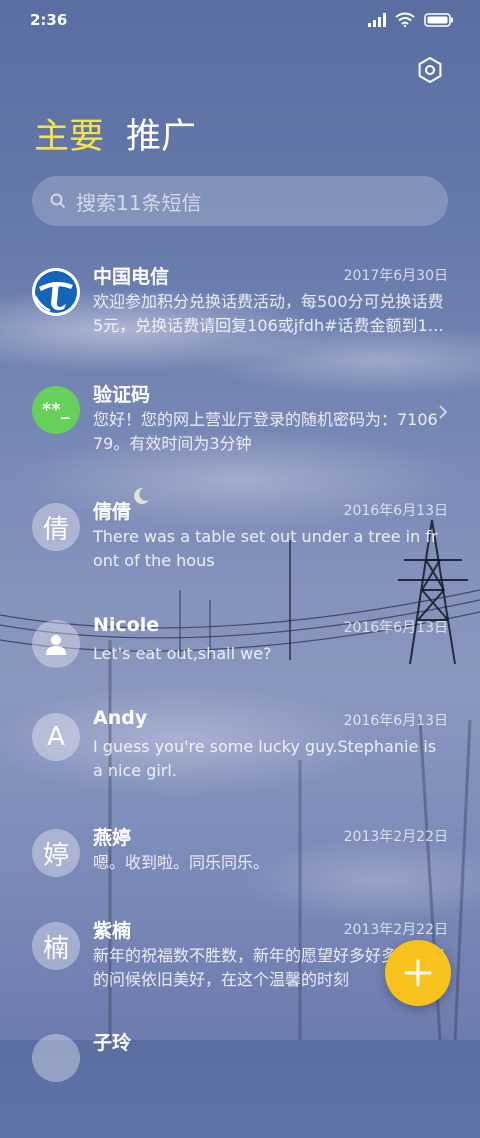 Image resolution: width=480 pixels, height=1138 pixels. I want to click on contact-avatar: 楠, so click(56, 946).